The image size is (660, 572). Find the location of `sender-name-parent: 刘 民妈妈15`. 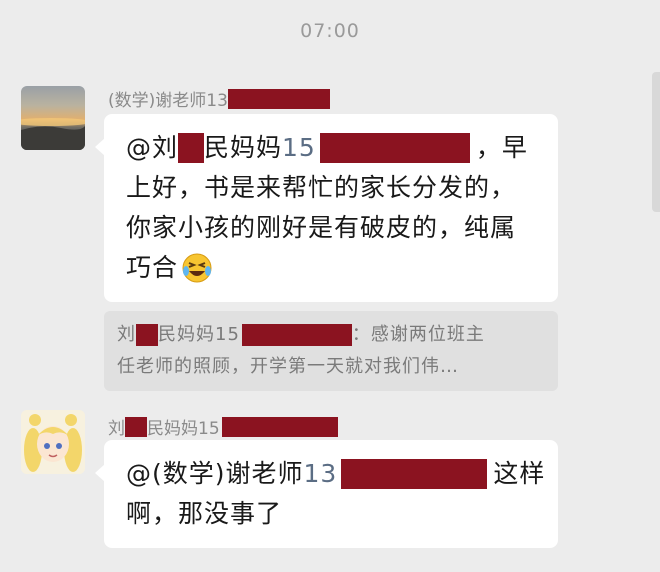

sender-name-parent: 刘 民妈妈15 is located at coordinates (223, 426).